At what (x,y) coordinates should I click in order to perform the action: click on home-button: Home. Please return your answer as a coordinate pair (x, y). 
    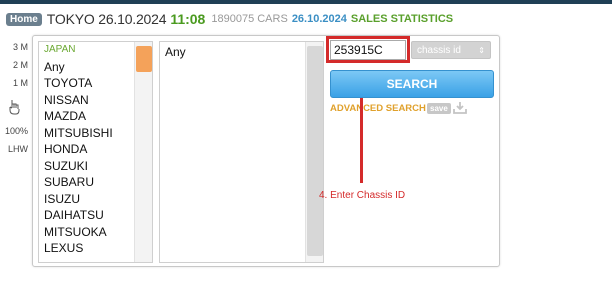
    Looking at the image, I should click on (24, 19).